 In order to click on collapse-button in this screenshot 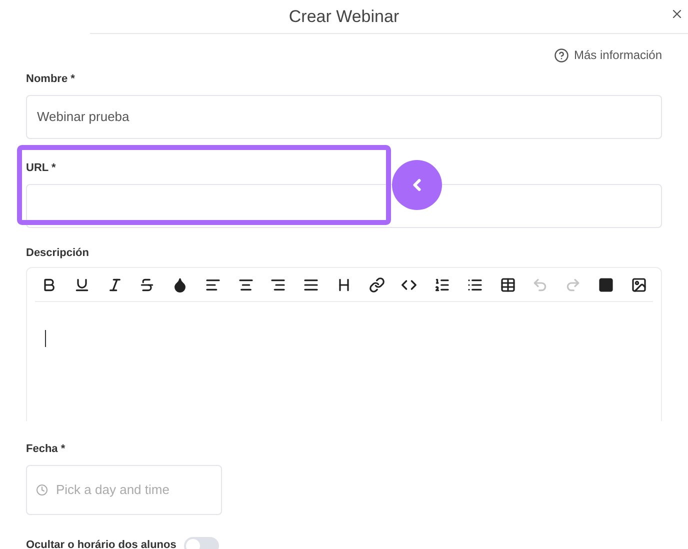, I will do `click(417, 185)`.